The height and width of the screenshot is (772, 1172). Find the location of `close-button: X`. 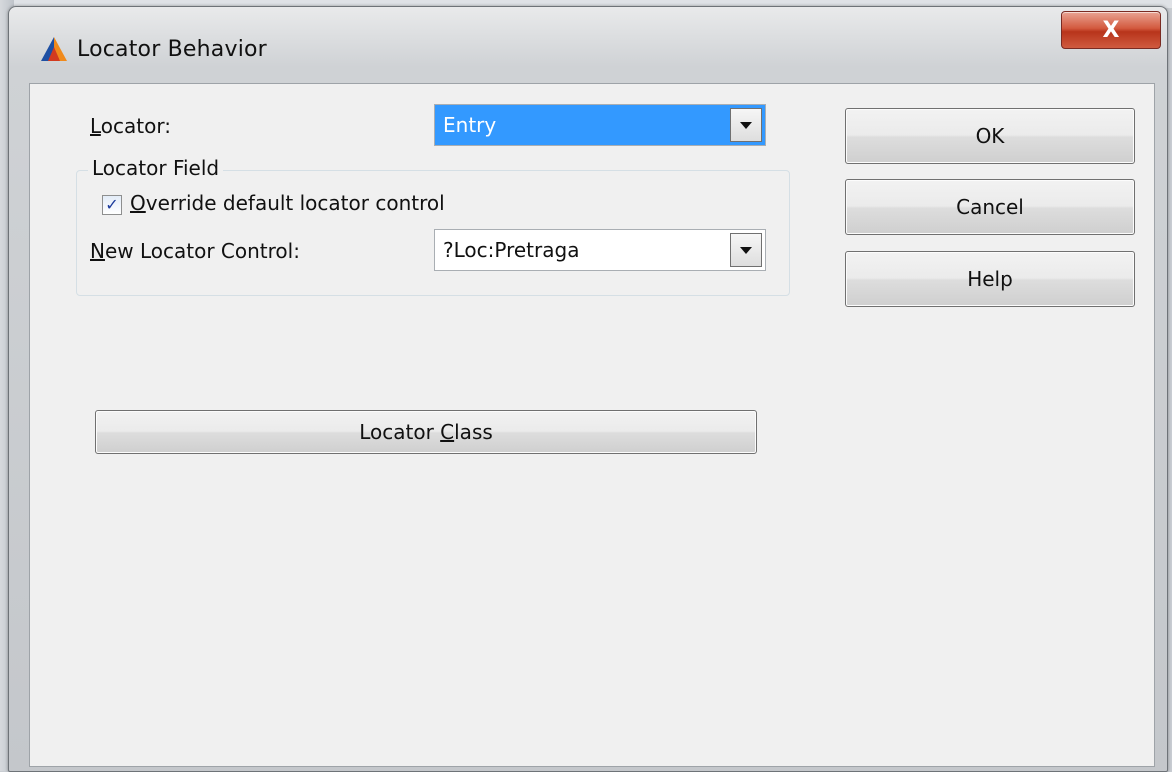

close-button: X is located at coordinates (1111, 30).